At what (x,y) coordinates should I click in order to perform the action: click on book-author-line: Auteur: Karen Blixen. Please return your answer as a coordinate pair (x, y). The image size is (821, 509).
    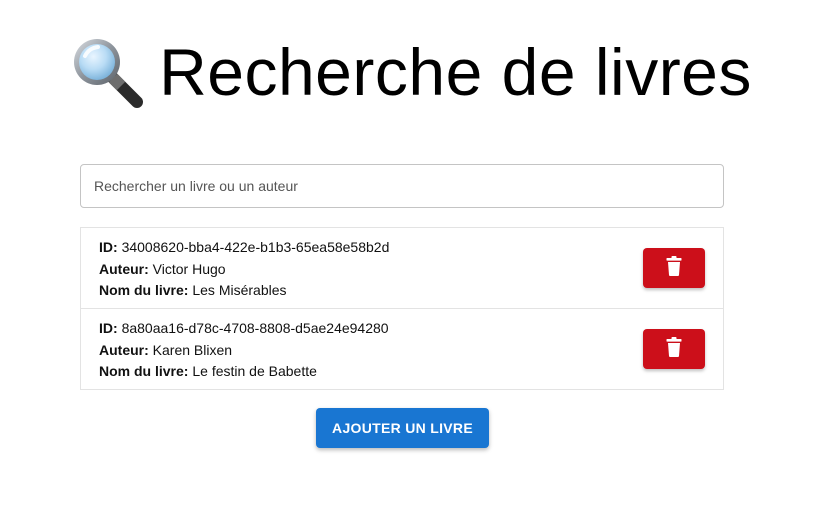
    Looking at the image, I should click on (402, 351).